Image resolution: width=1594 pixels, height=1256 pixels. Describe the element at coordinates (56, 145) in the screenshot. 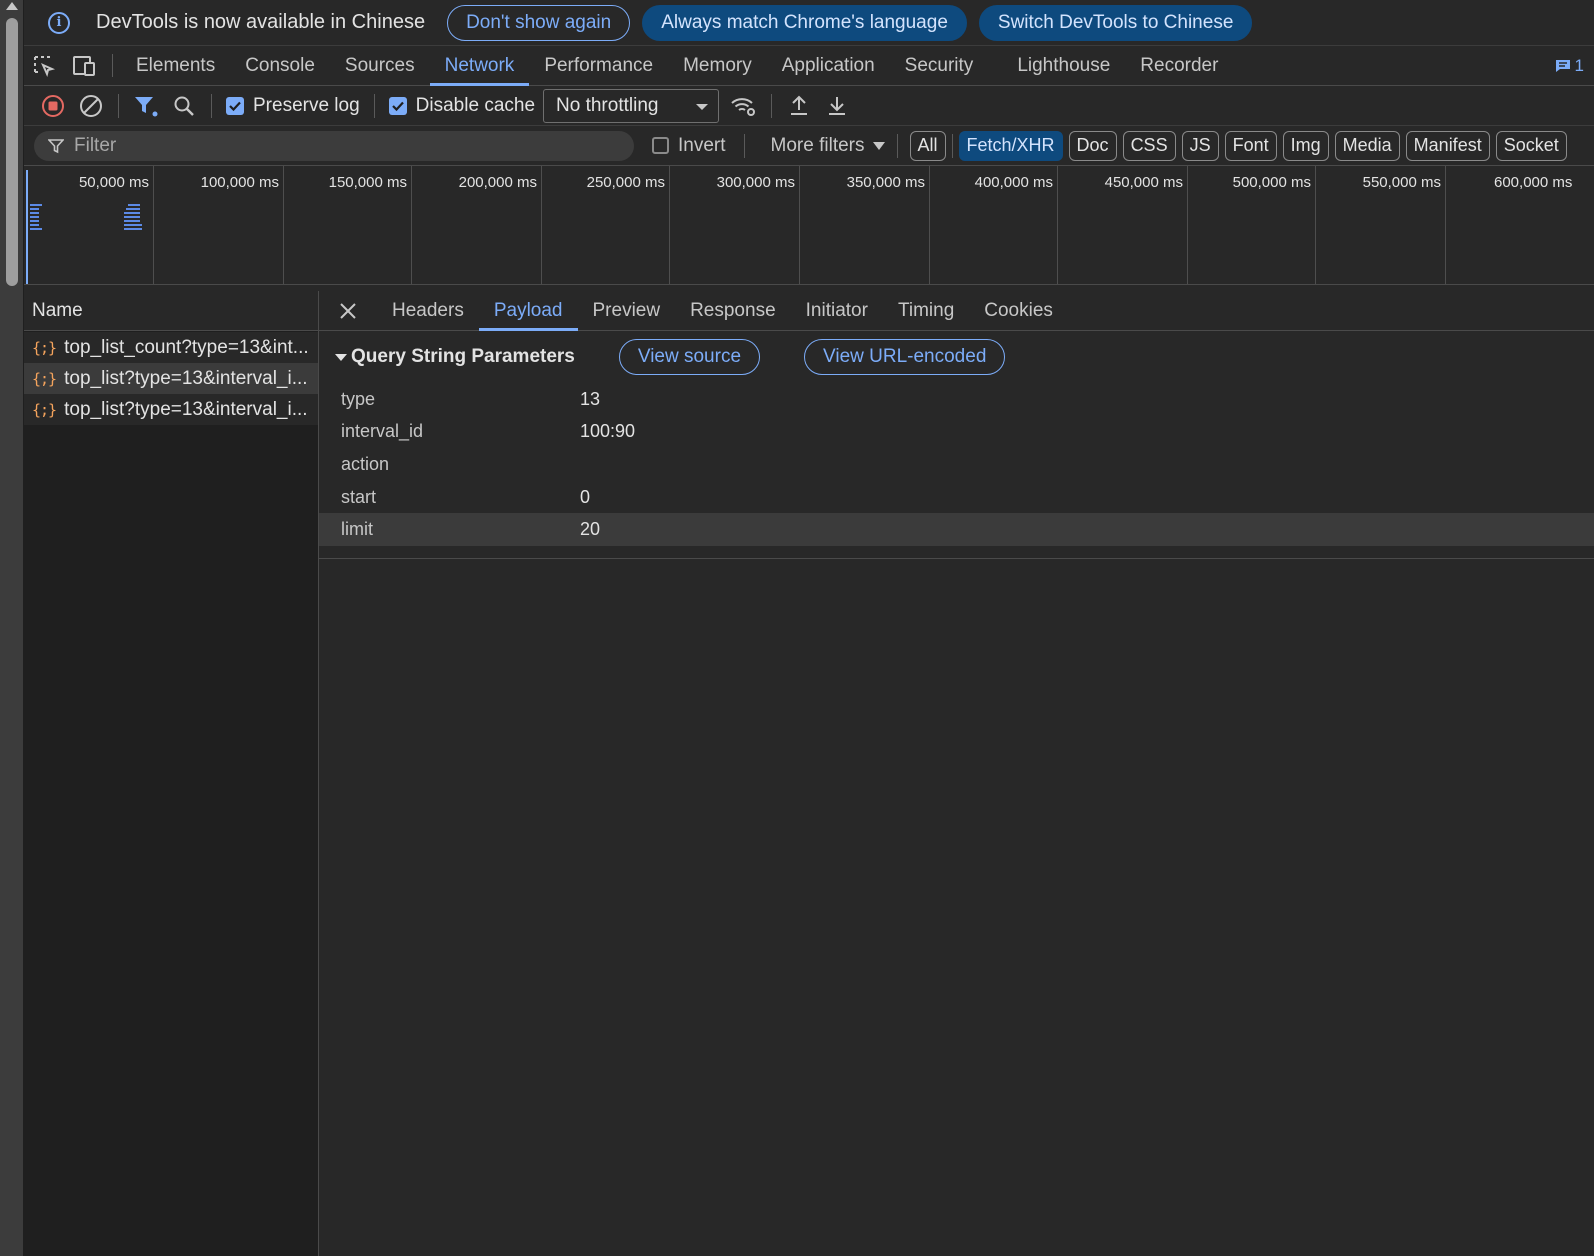

I see `filter-funnel-icon` at that location.